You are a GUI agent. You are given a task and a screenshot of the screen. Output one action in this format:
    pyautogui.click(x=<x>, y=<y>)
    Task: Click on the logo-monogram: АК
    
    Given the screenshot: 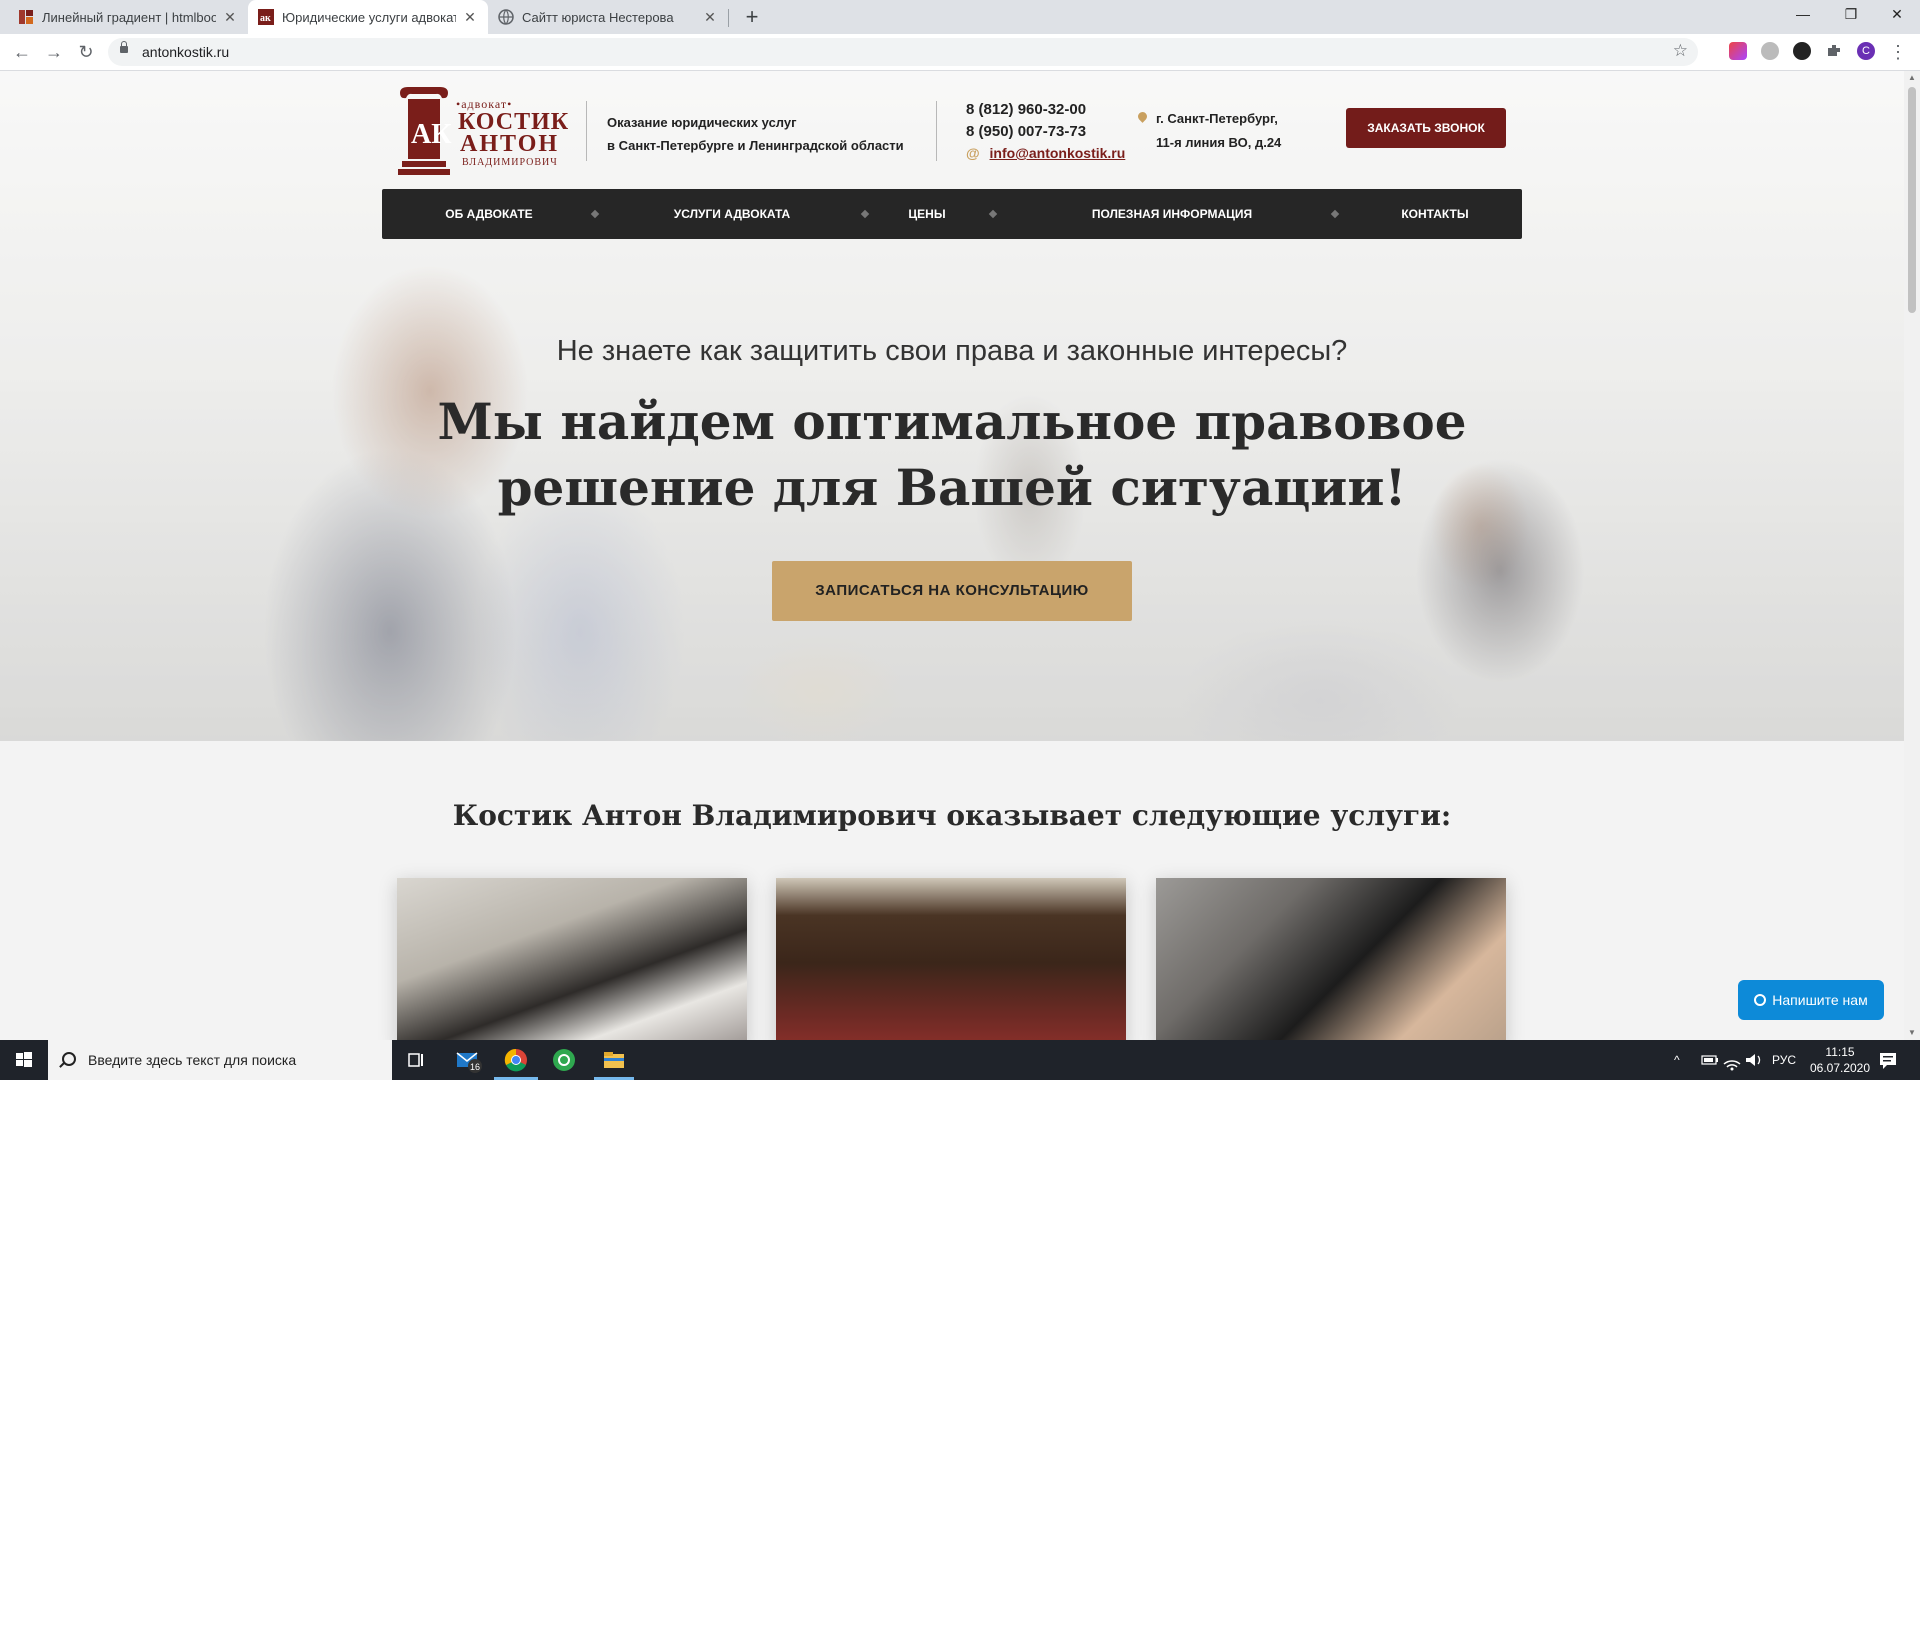 What is the action you would take?
    pyautogui.click(x=431, y=134)
    